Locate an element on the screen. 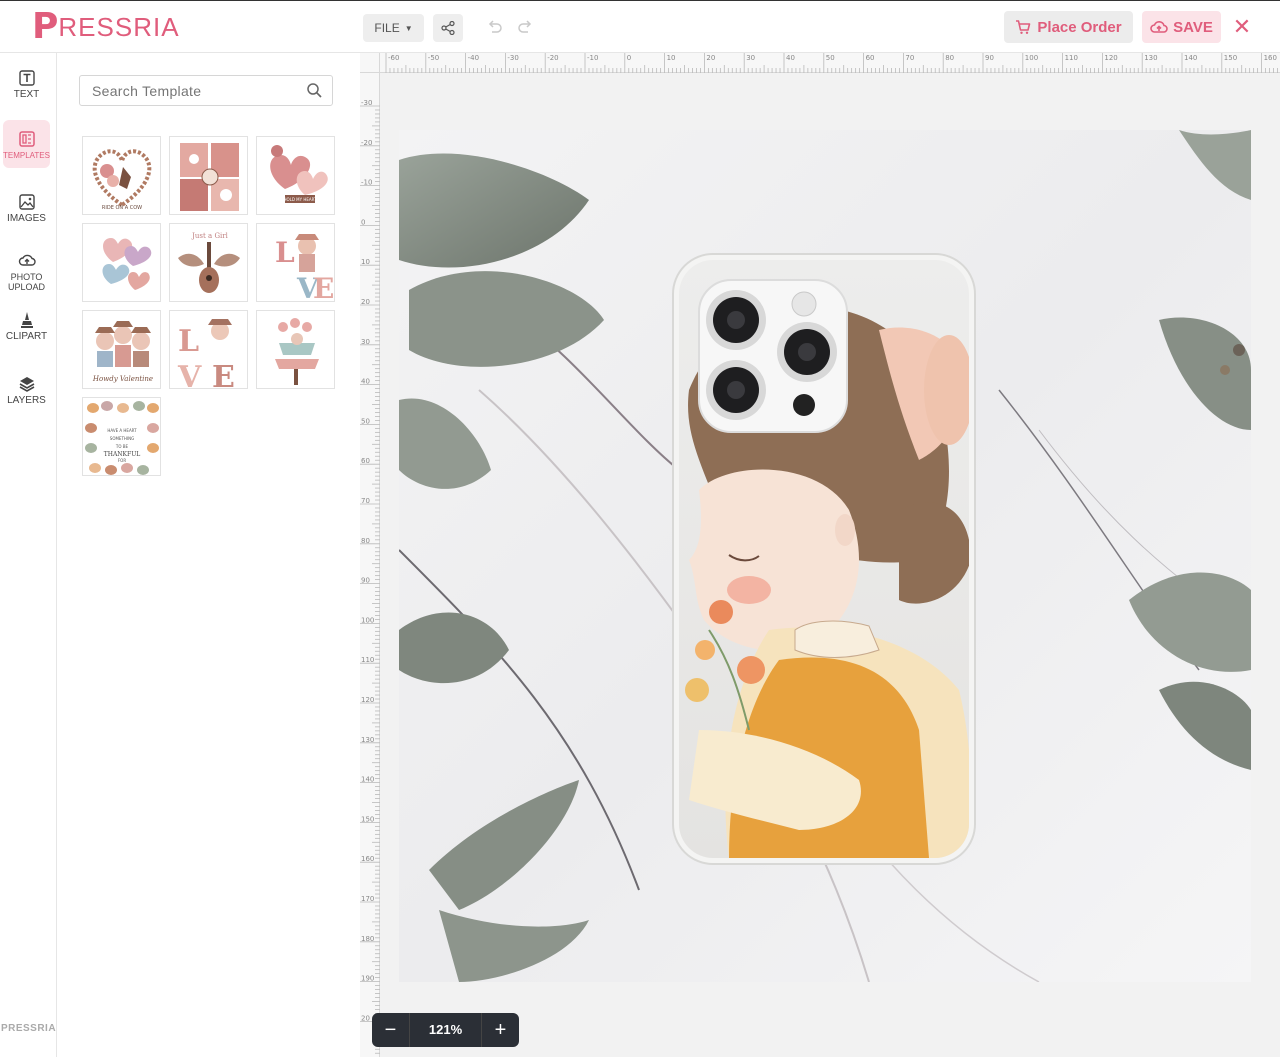 Image resolution: width=1280 pixels, height=1062 pixels. save-label: SAVE is located at coordinates (1193, 27).